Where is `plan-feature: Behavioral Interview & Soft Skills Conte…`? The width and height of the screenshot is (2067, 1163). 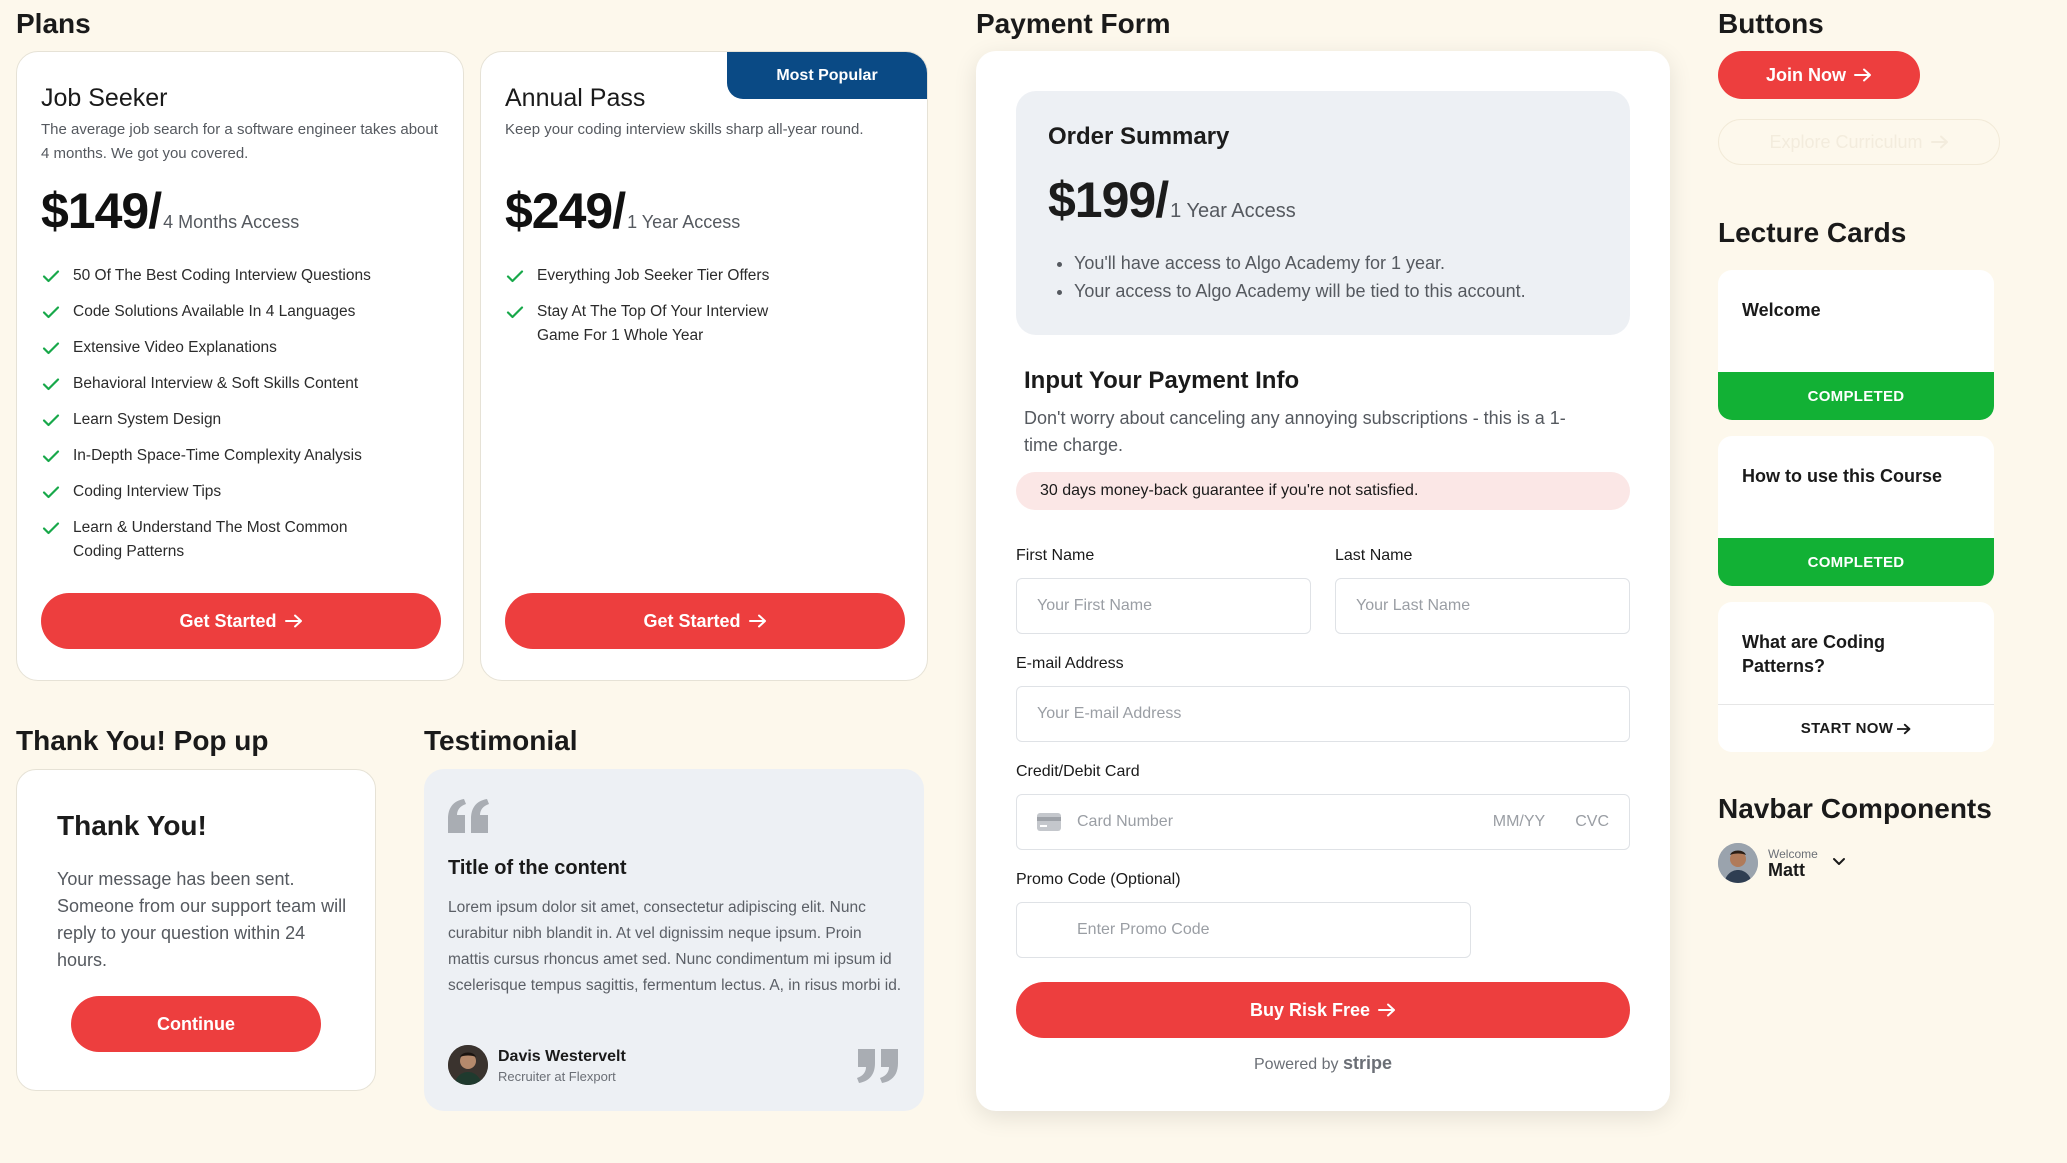
plan-feature: Behavioral Interview & Soft Skills Conte… is located at coordinates (241, 384).